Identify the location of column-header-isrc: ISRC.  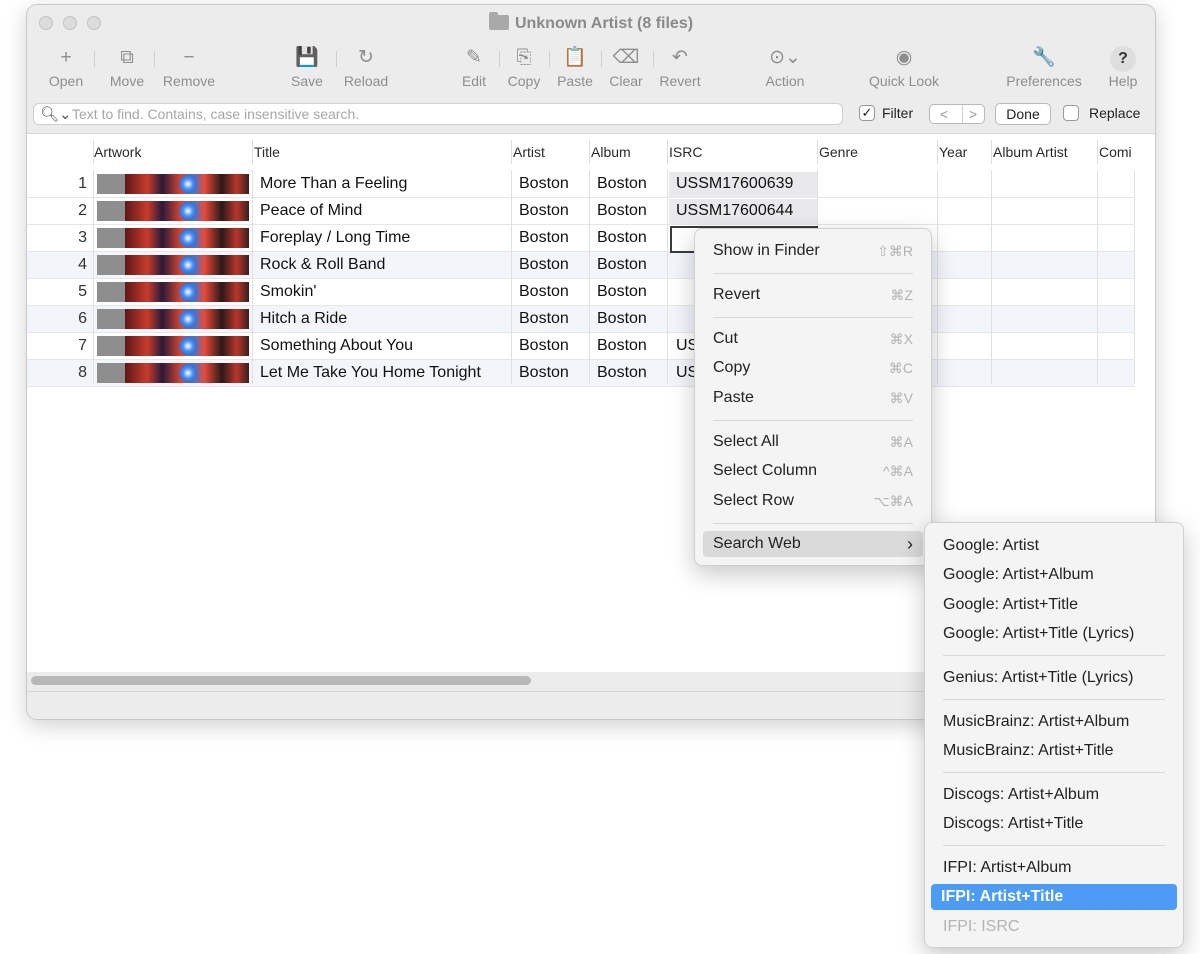
(685, 152).